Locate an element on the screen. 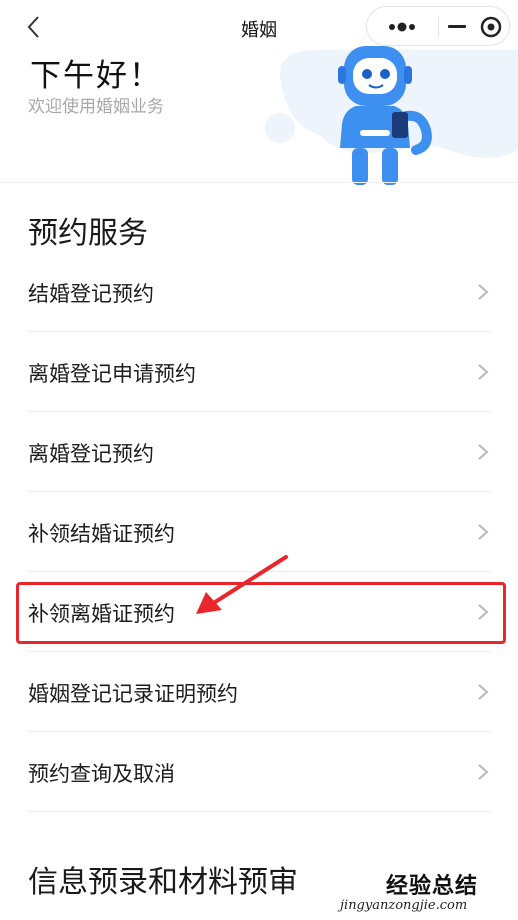 The width and height of the screenshot is (518, 920). mascot-illustration is located at coordinates (389, 112).